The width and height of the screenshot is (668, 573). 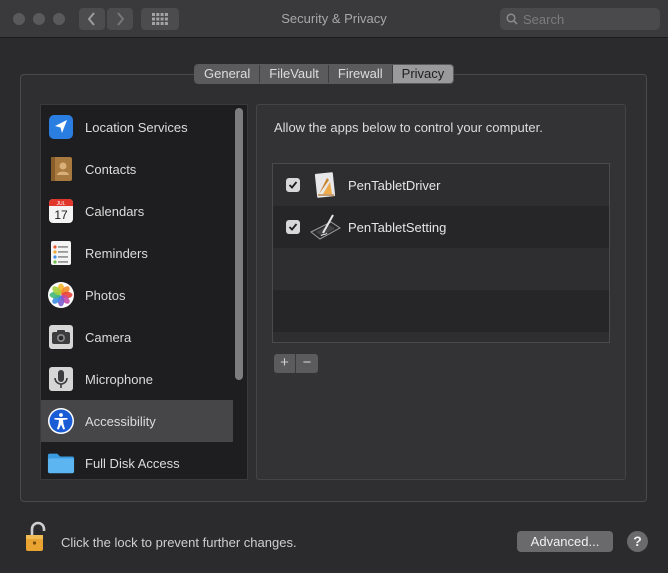 I want to click on sidebar-item-label: Photos, so click(x=105, y=295).